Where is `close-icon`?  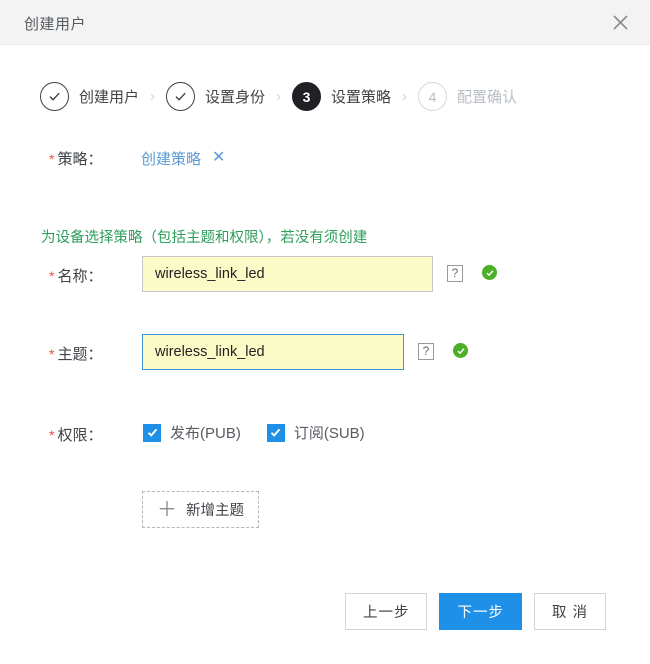 close-icon is located at coordinates (620, 22).